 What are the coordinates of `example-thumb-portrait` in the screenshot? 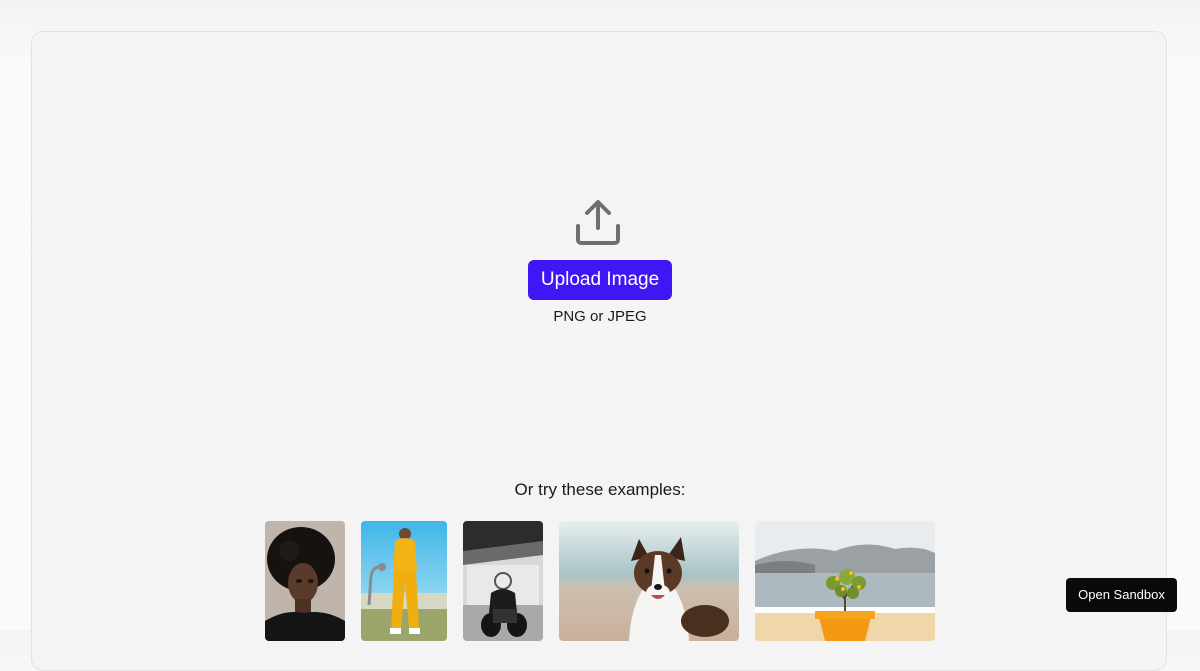 It's located at (305, 581).